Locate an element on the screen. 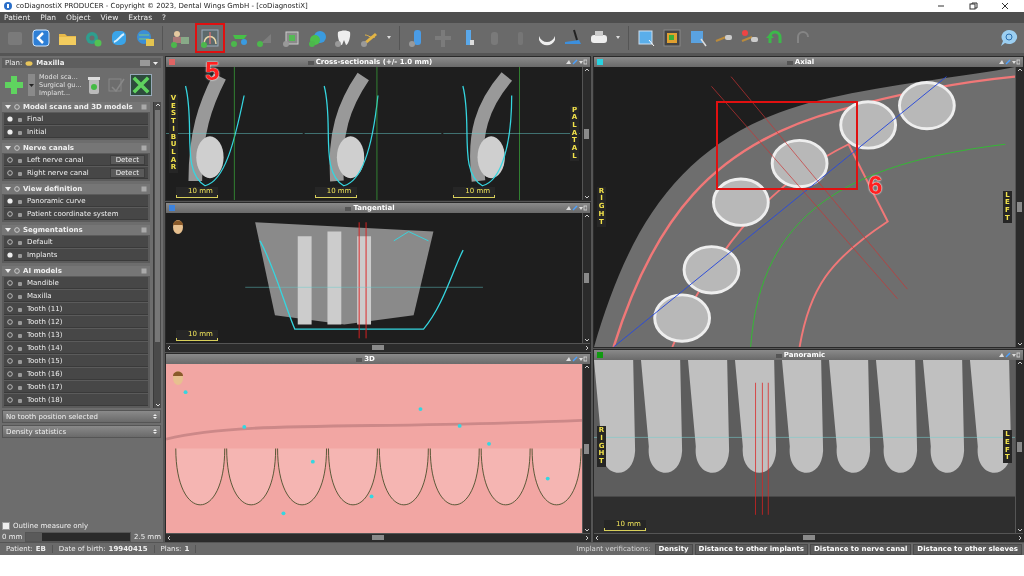 This screenshot has height=576, width=1024. trash-can-icon is located at coordinates (93, 85).